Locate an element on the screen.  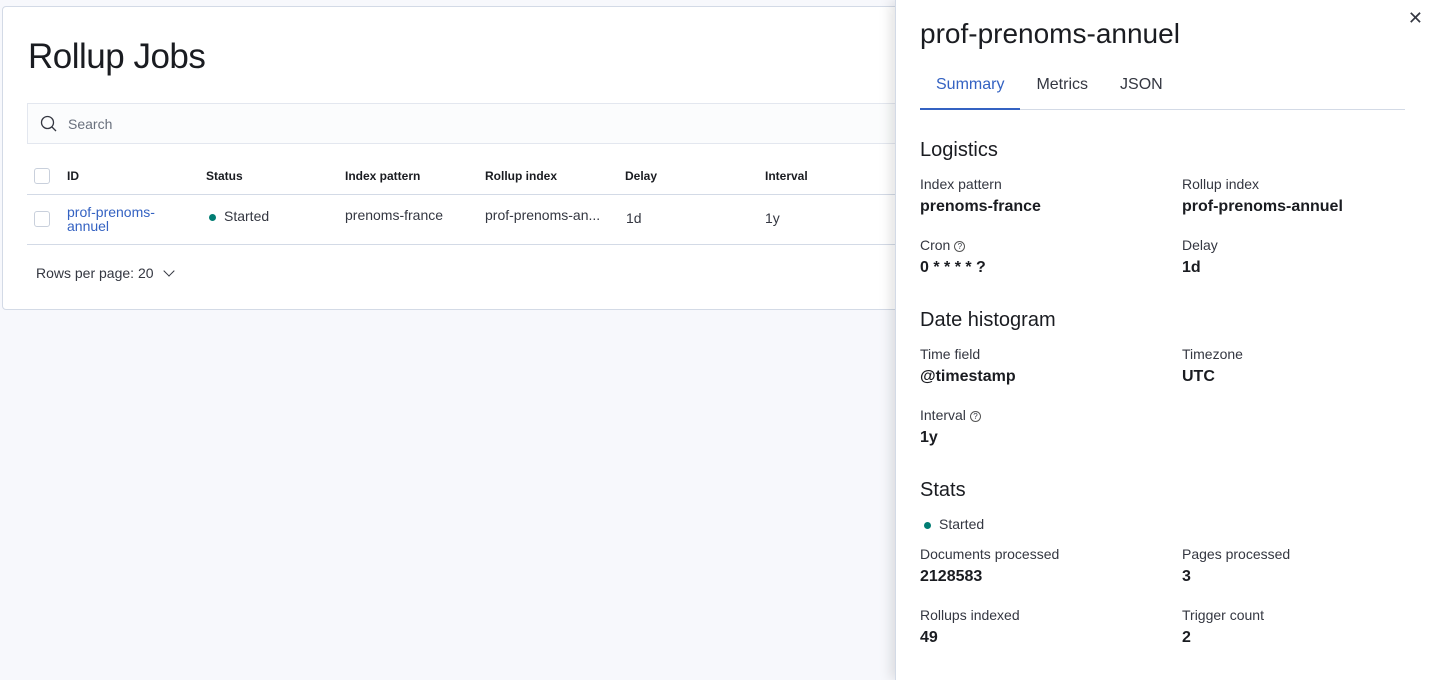
row-checkbox is located at coordinates (42, 219).